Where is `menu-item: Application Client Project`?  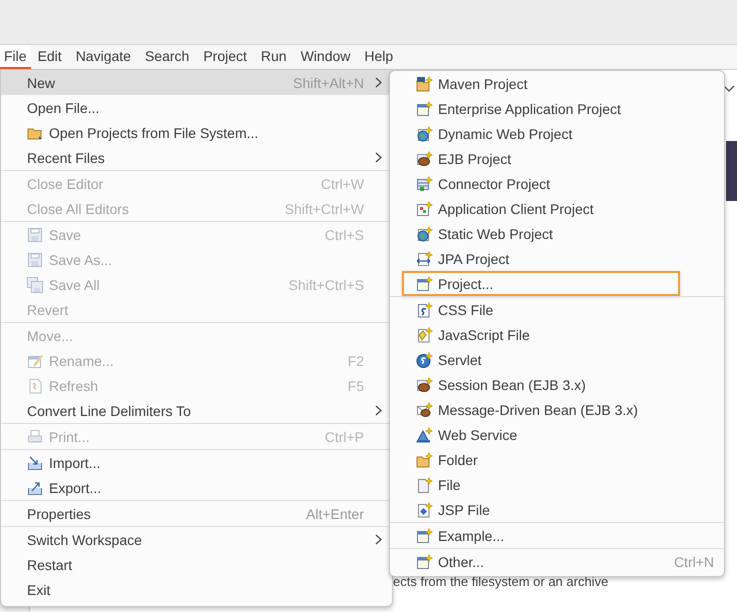
menu-item: Application Client Project is located at coordinates (557, 208).